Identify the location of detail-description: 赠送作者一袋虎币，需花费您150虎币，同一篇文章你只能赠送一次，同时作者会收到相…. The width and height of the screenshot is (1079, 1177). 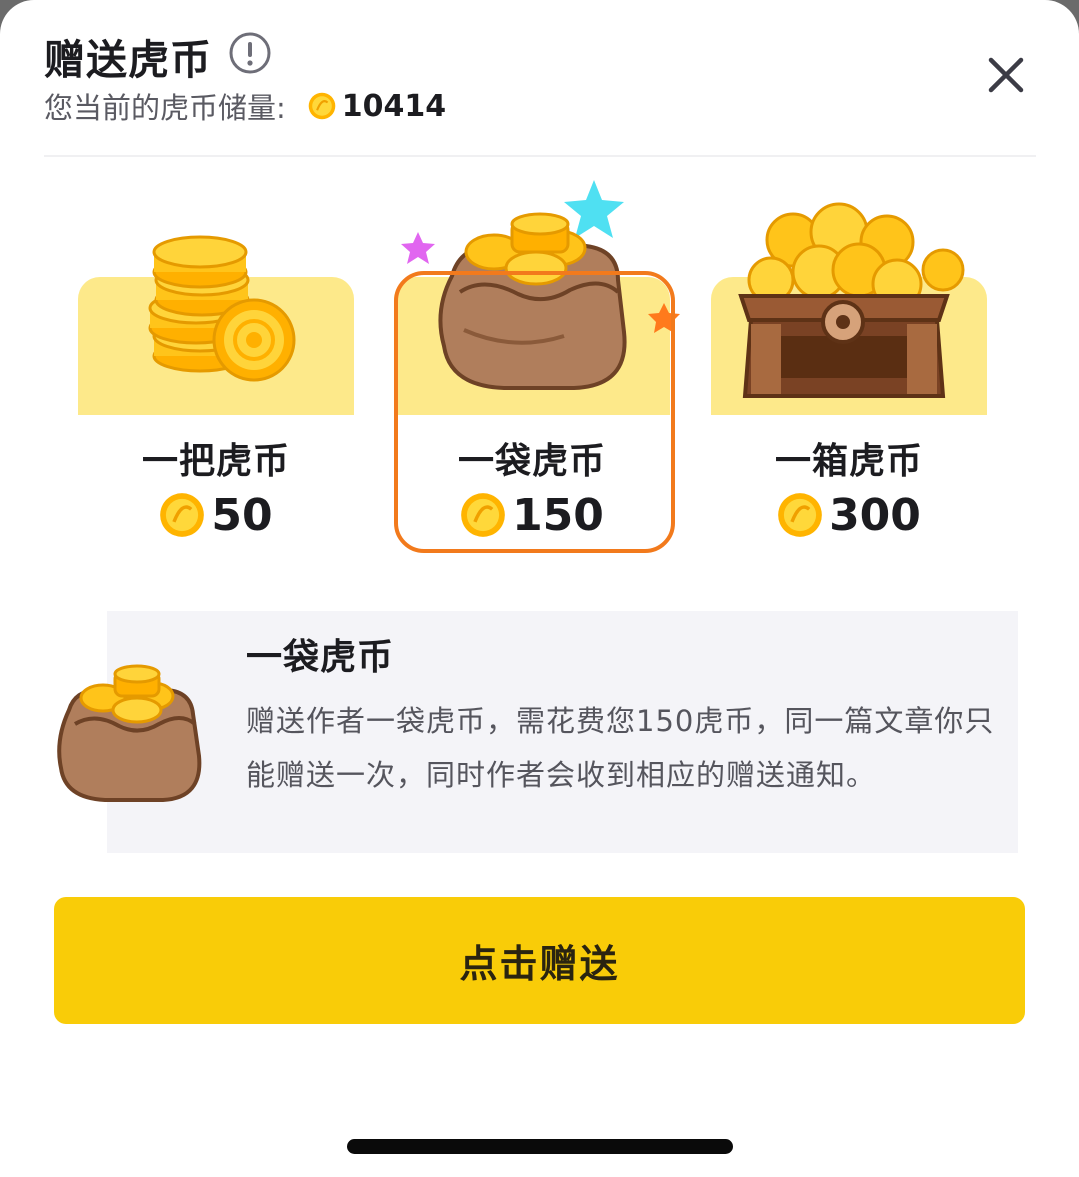
(620, 748).